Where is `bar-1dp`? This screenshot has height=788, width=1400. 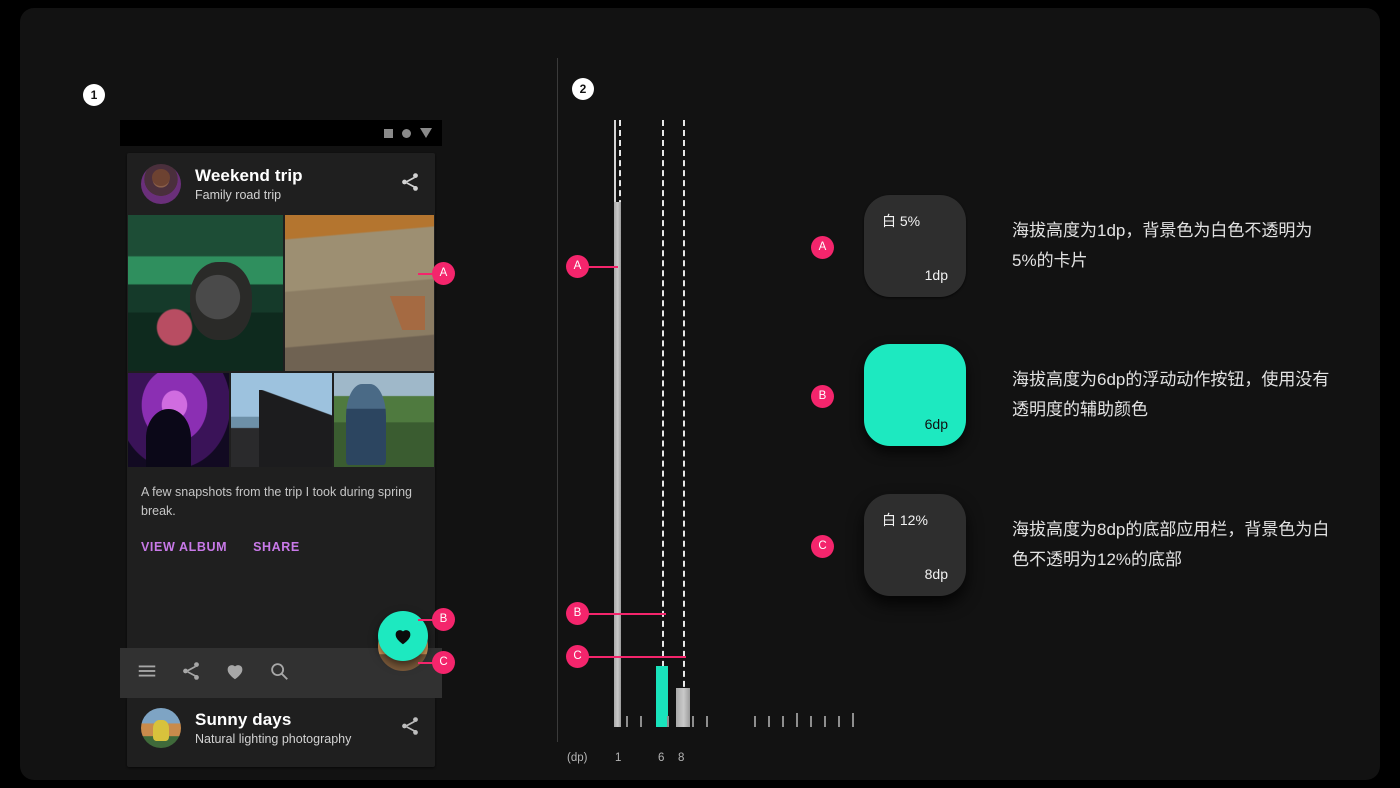
bar-1dp is located at coordinates (617, 464).